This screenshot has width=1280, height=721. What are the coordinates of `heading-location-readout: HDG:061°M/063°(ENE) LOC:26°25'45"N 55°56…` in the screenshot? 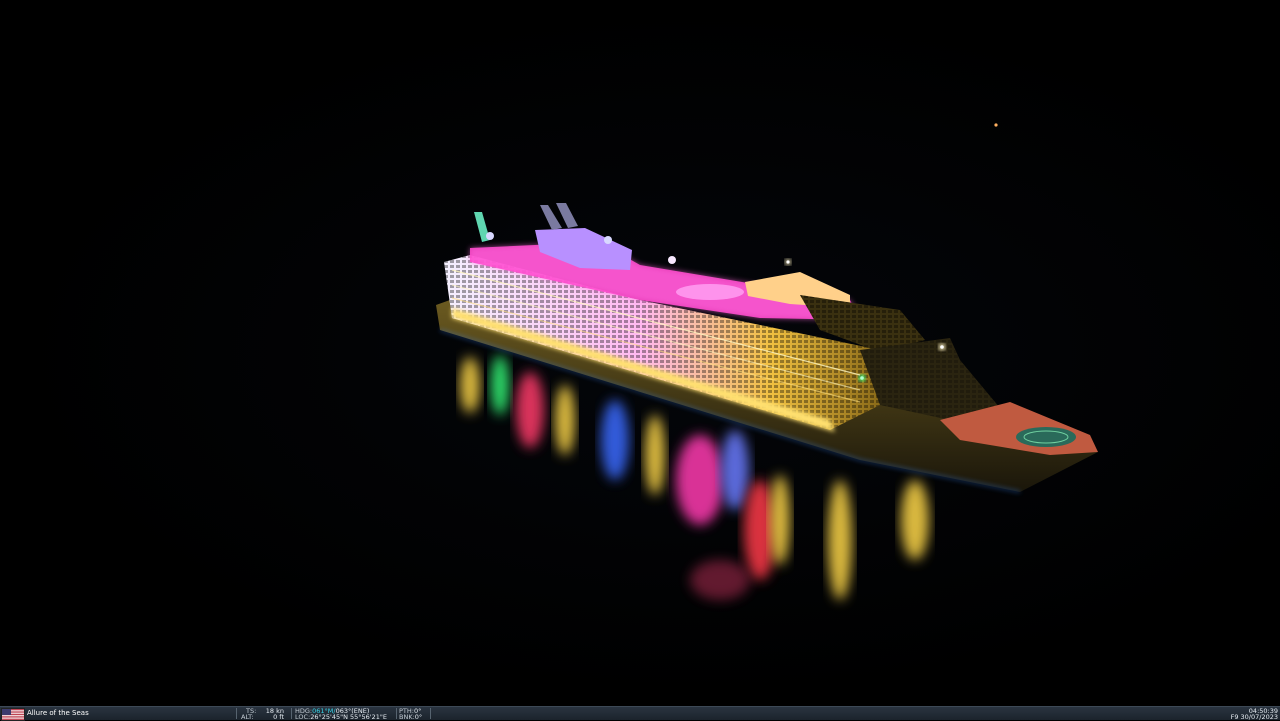 It's located at (344, 714).